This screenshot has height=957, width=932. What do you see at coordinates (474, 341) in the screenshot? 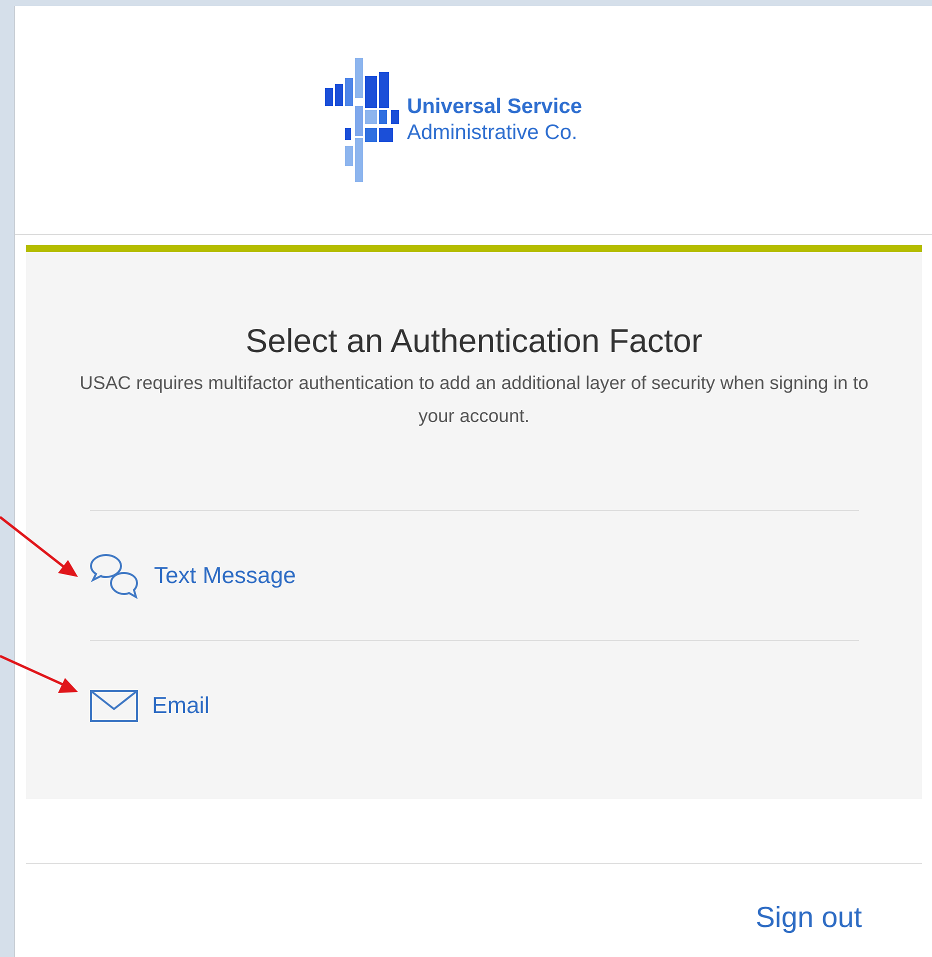
I see `card-title: Select an Authentication Factor` at bounding box center [474, 341].